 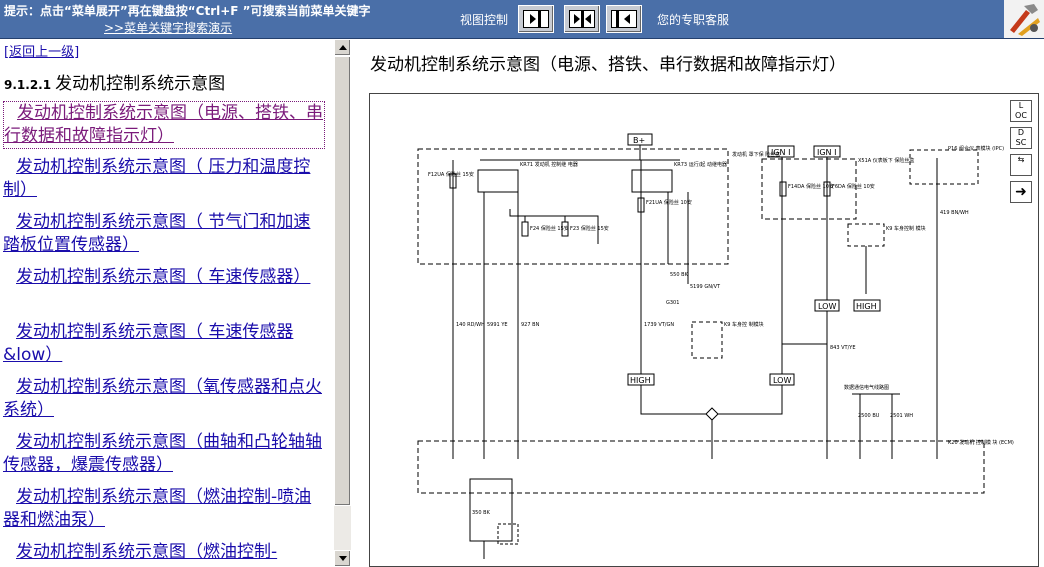 What do you see at coordinates (843, 348) in the screenshot?
I see `wire-843-label: 843 VT/YE` at bounding box center [843, 348].